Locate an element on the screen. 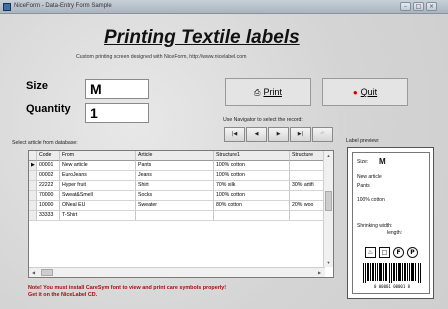 The width and height of the screenshot is (448, 309). print-button: ⎙ Print is located at coordinates (268, 92).